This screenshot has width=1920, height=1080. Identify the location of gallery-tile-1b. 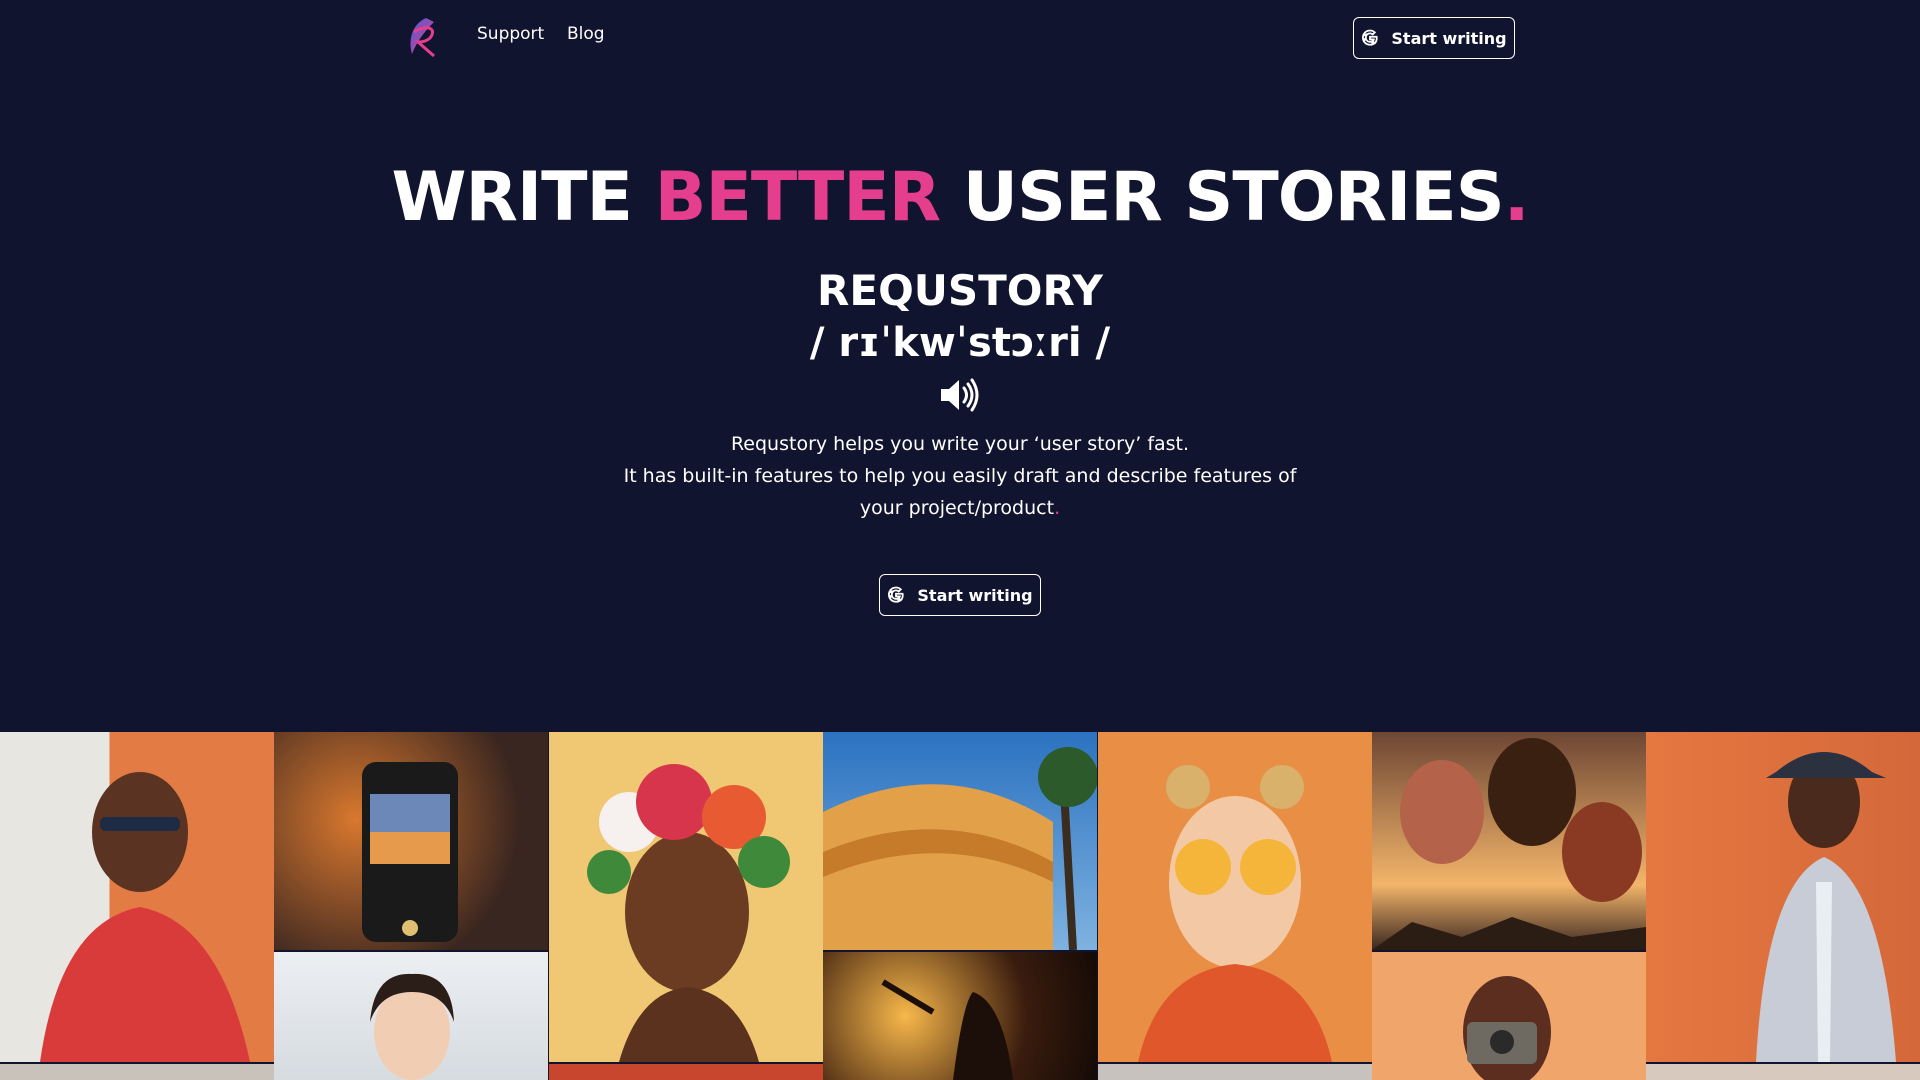
(137, 1072).